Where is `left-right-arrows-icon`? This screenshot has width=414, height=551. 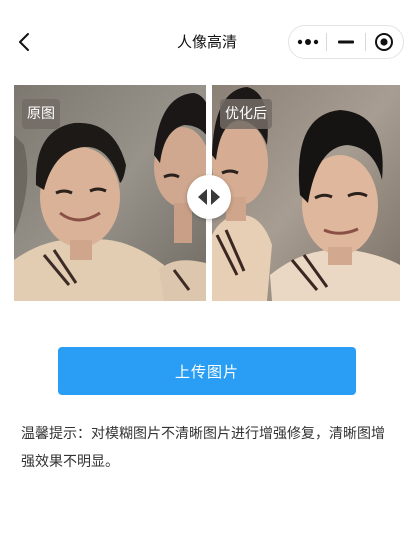 left-right-arrows-icon is located at coordinates (209, 197).